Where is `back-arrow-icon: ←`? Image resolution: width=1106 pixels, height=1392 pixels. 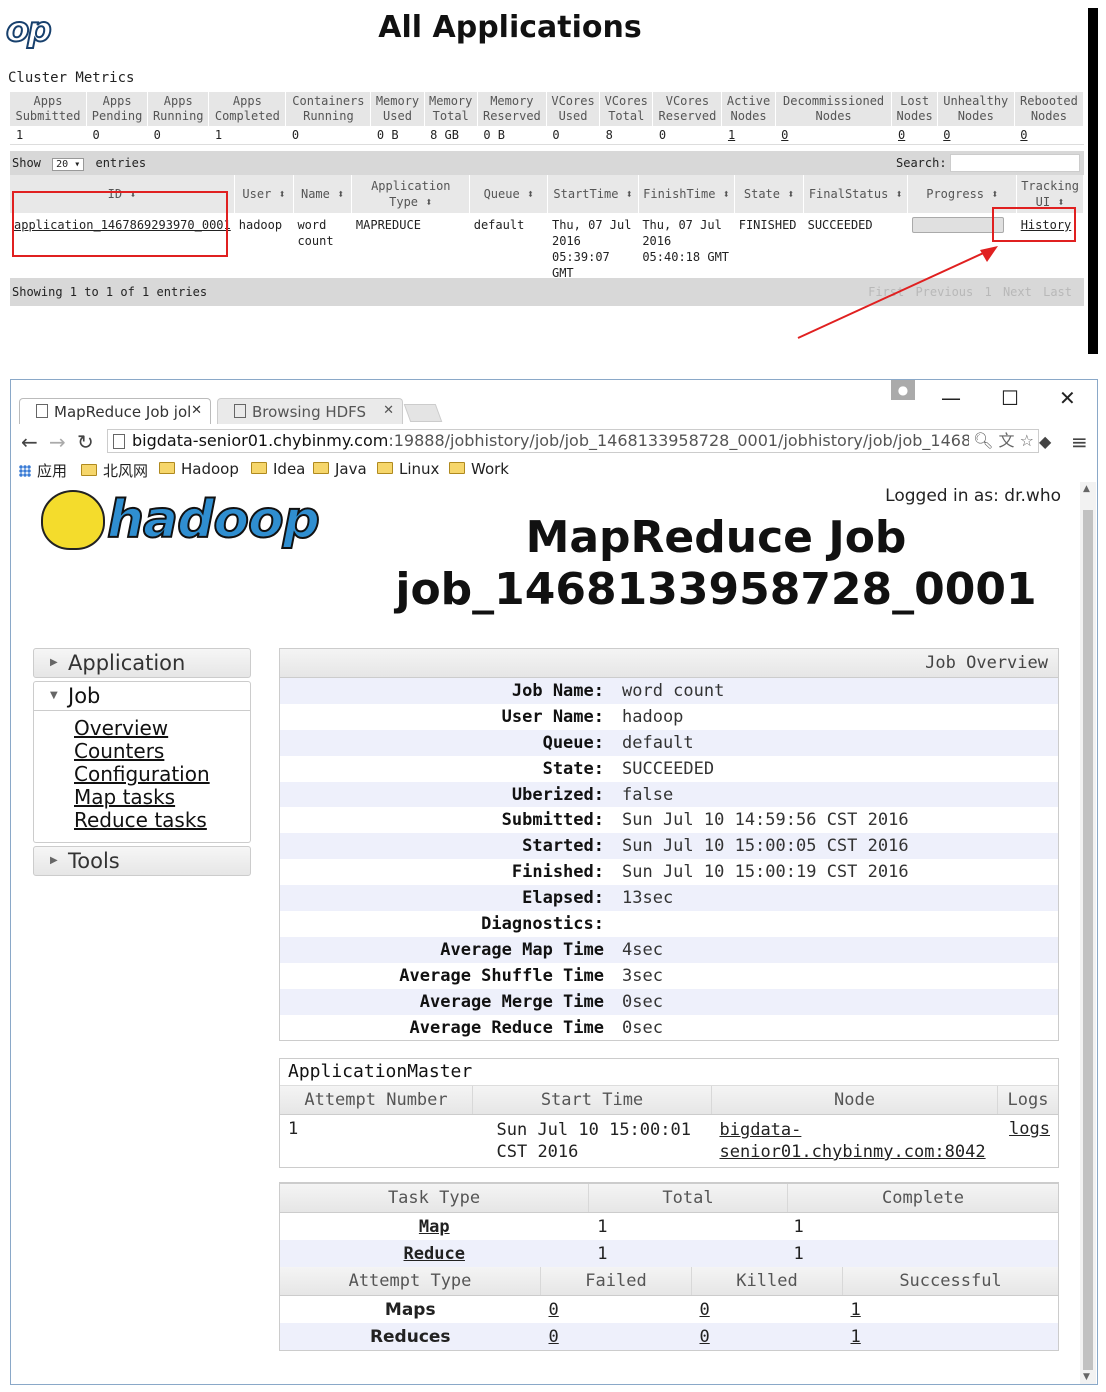 back-arrow-icon: ← is located at coordinates (29, 442).